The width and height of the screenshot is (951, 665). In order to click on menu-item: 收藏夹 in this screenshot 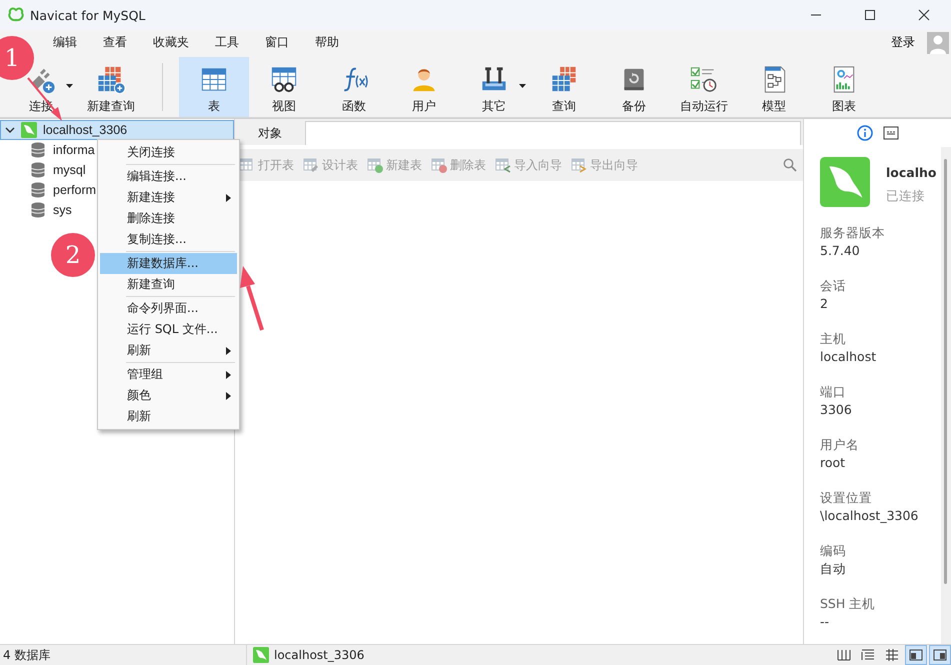, I will do `click(171, 42)`.